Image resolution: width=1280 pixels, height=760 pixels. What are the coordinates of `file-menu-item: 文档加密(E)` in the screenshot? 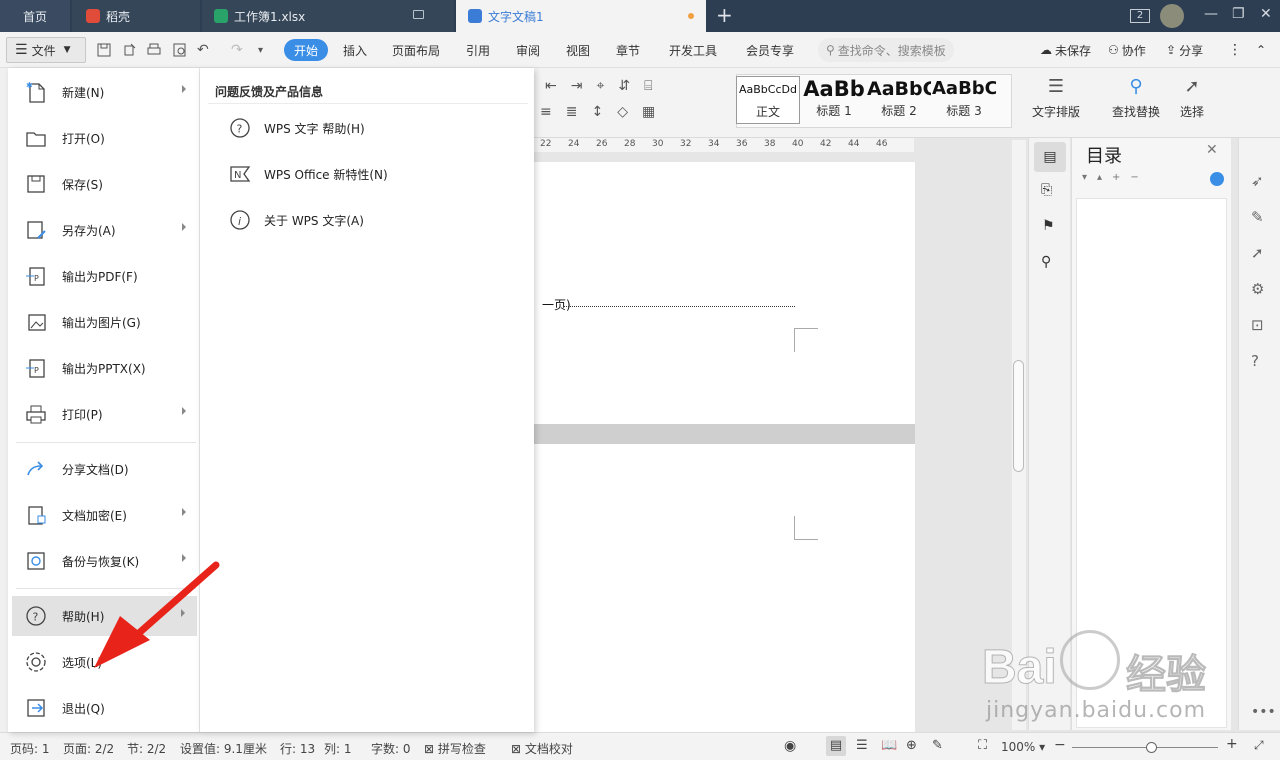 It's located at (103, 515).